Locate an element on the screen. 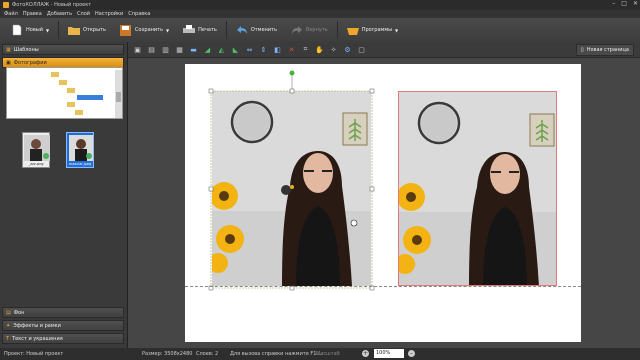  thumbnail-label: _zzz.png is located at coordinates (36, 164).